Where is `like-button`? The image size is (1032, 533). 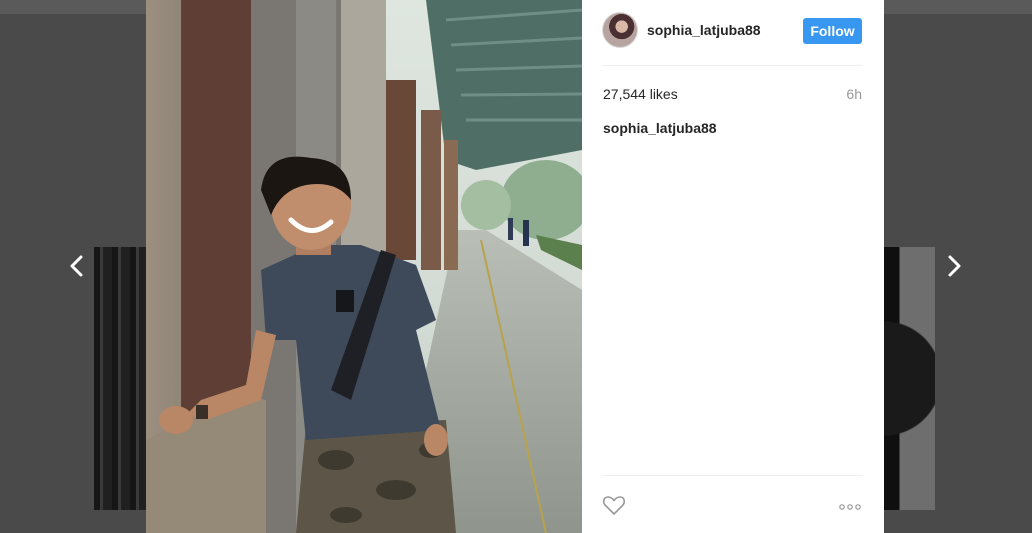 like-button is located at coordinates (614, 505).